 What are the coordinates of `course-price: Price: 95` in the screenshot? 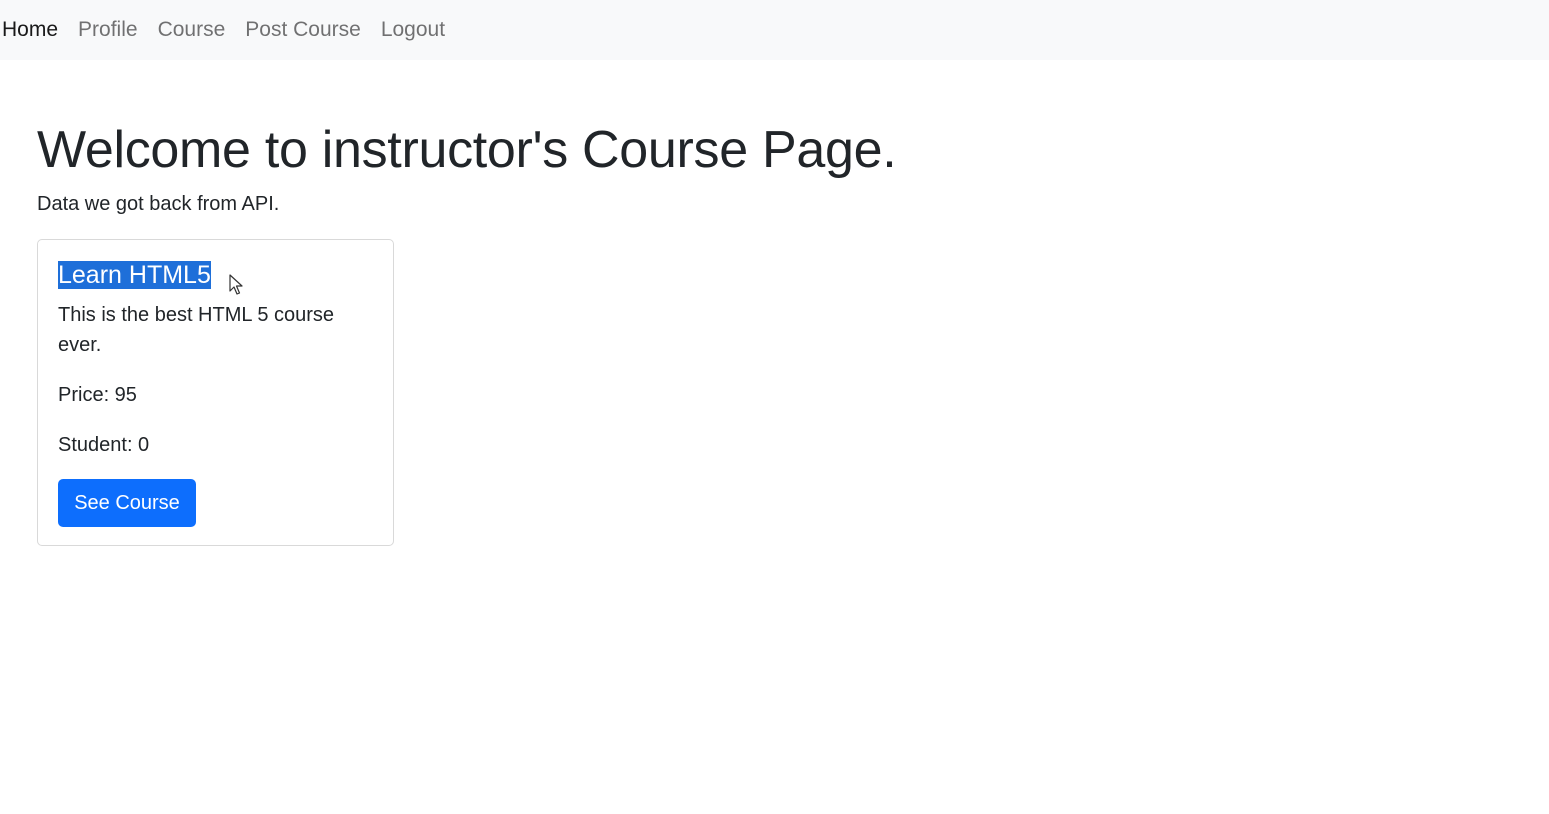 It's located at (97, 395).